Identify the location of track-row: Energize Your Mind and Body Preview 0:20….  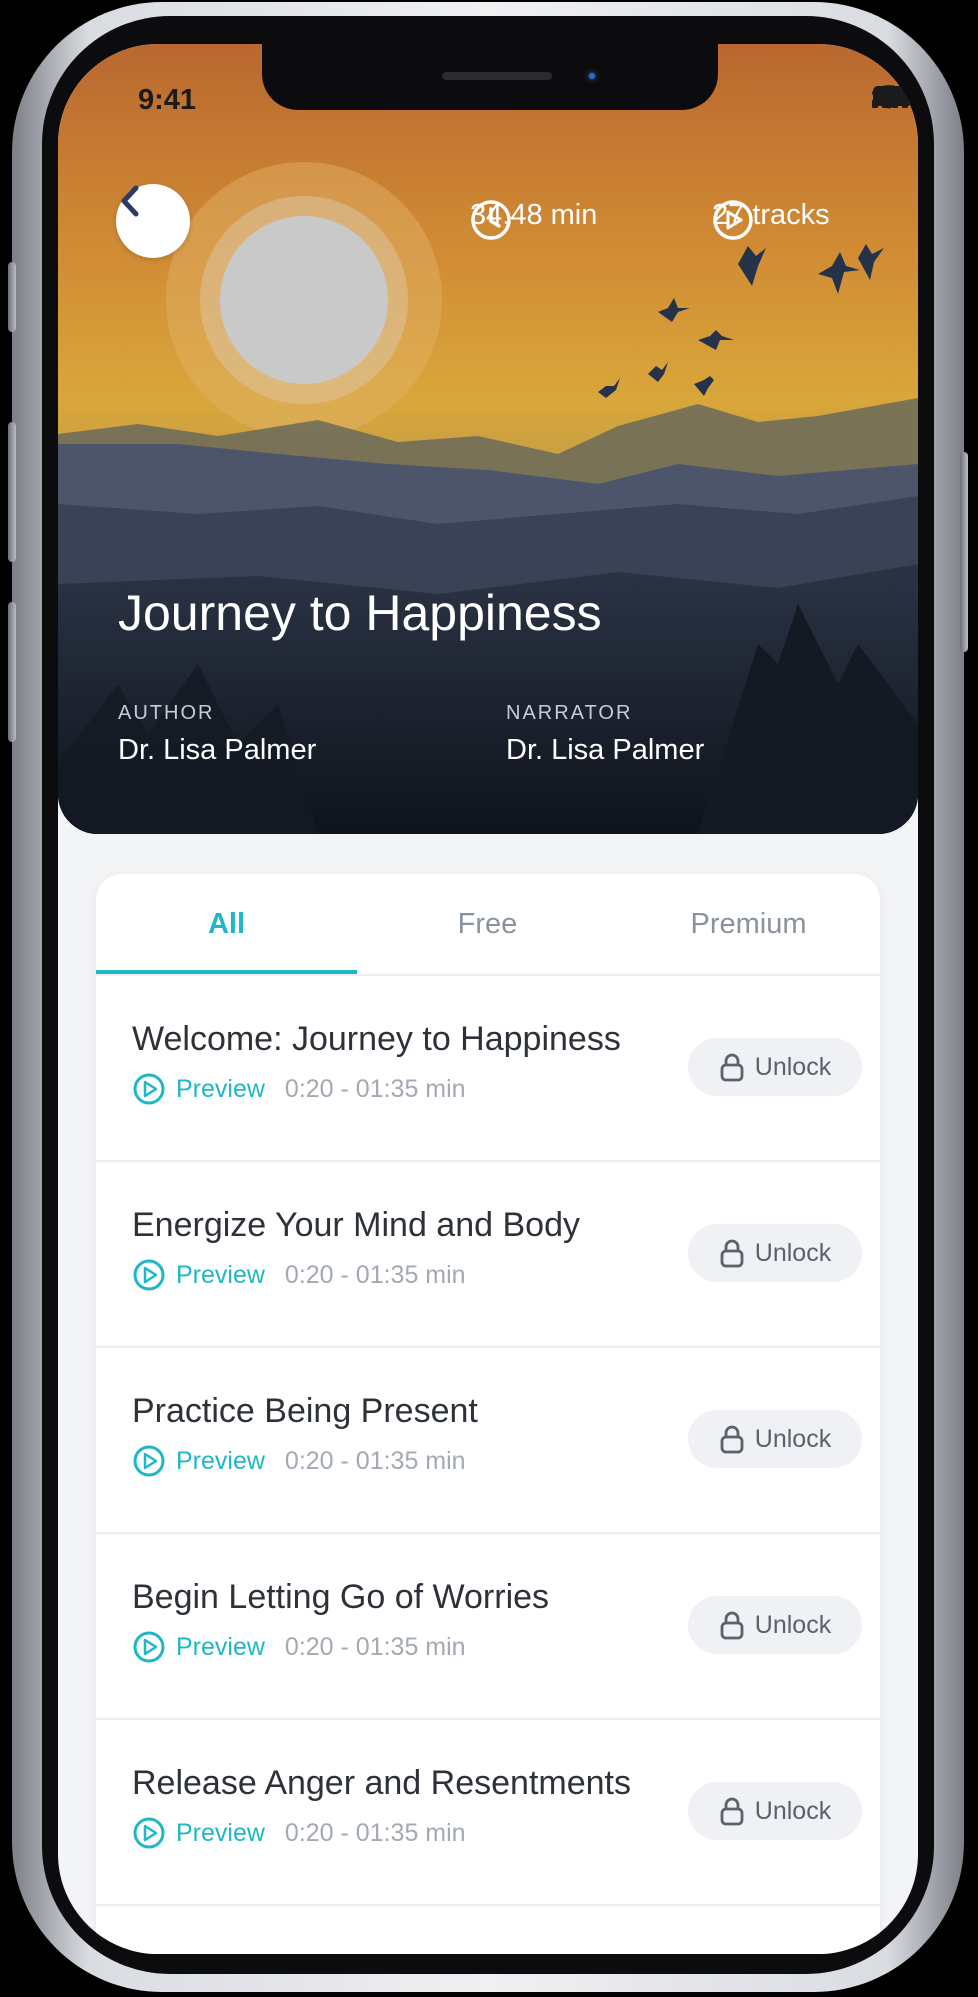
(488, 1255).